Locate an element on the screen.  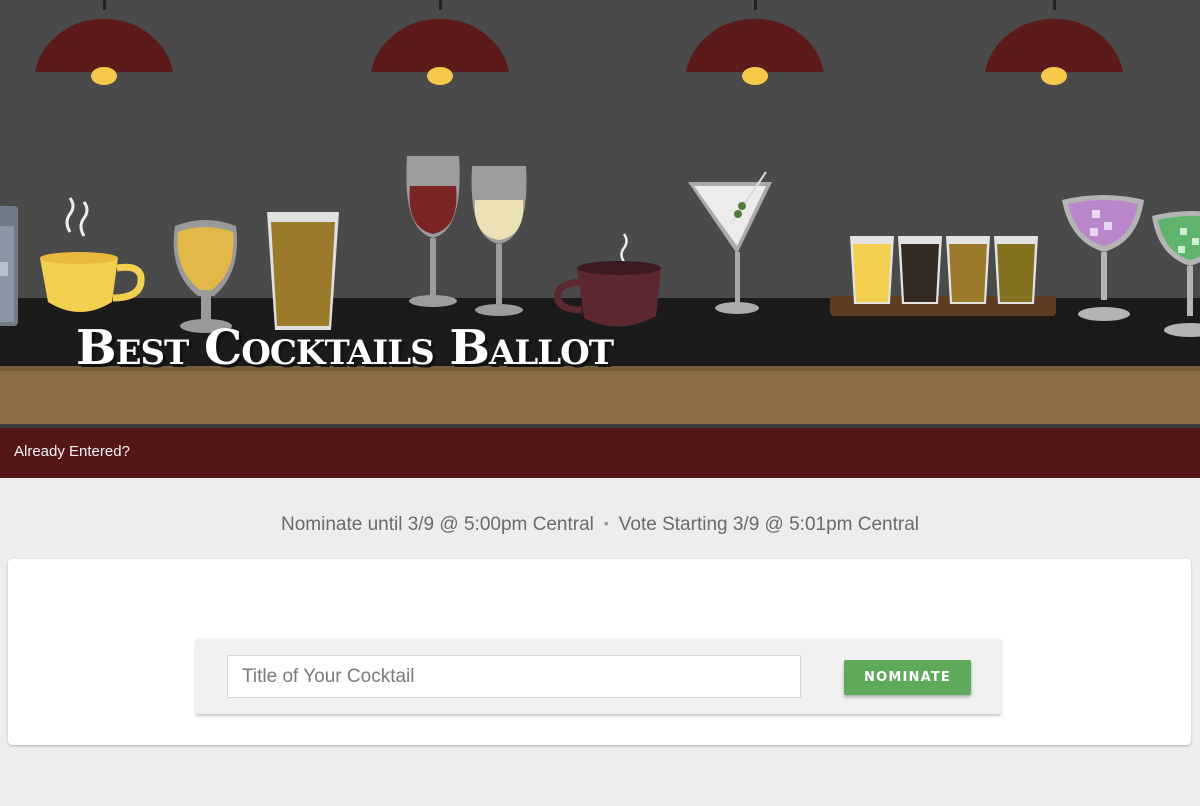
already-entered-link: Already Entered? is located at coordinates (72, 451).